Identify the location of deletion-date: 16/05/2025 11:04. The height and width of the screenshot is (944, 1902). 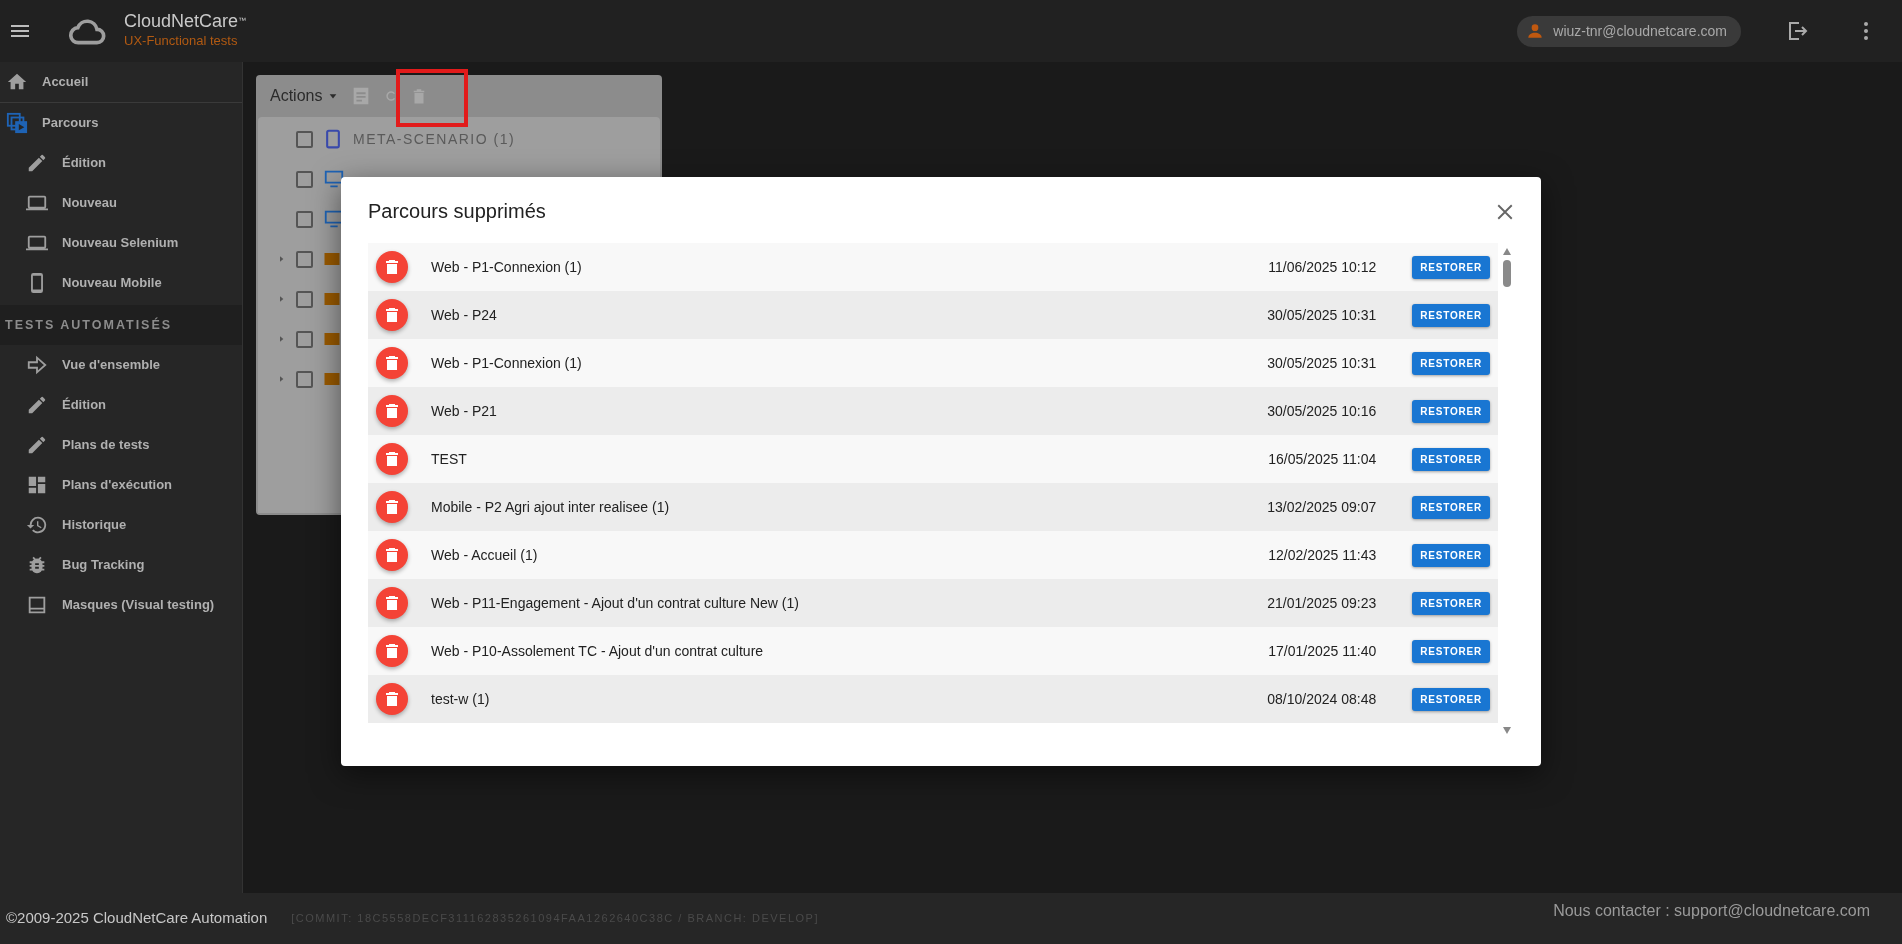
(1322, 459).